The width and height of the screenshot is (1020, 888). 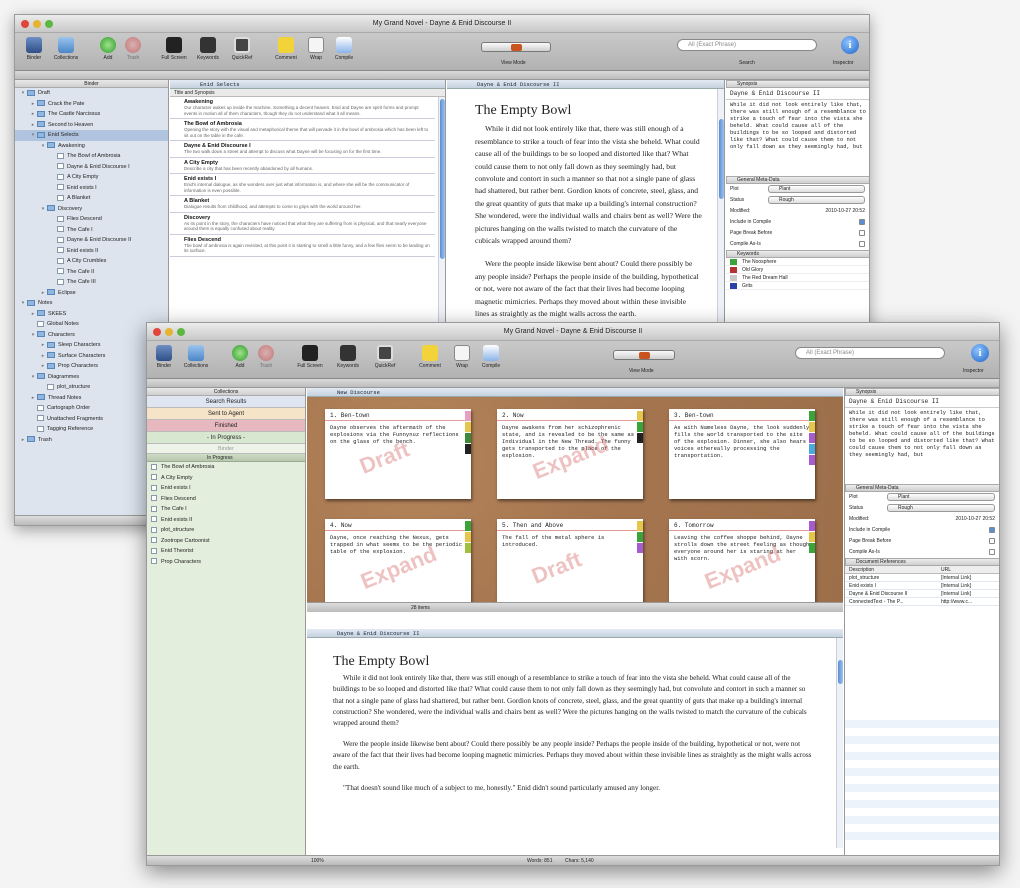 I want to click on keywords-button: Keywords, so click(x=348, y=357).